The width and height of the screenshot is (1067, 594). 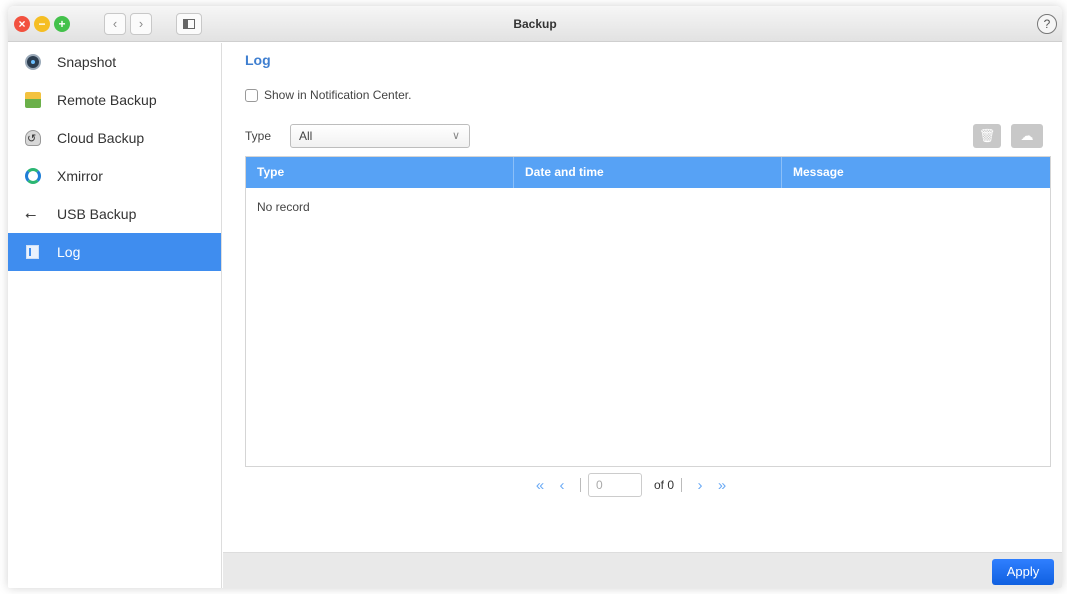 I want to click on sidebar-item-remote-backup: Remote Backup, so click(x=114, y=100).